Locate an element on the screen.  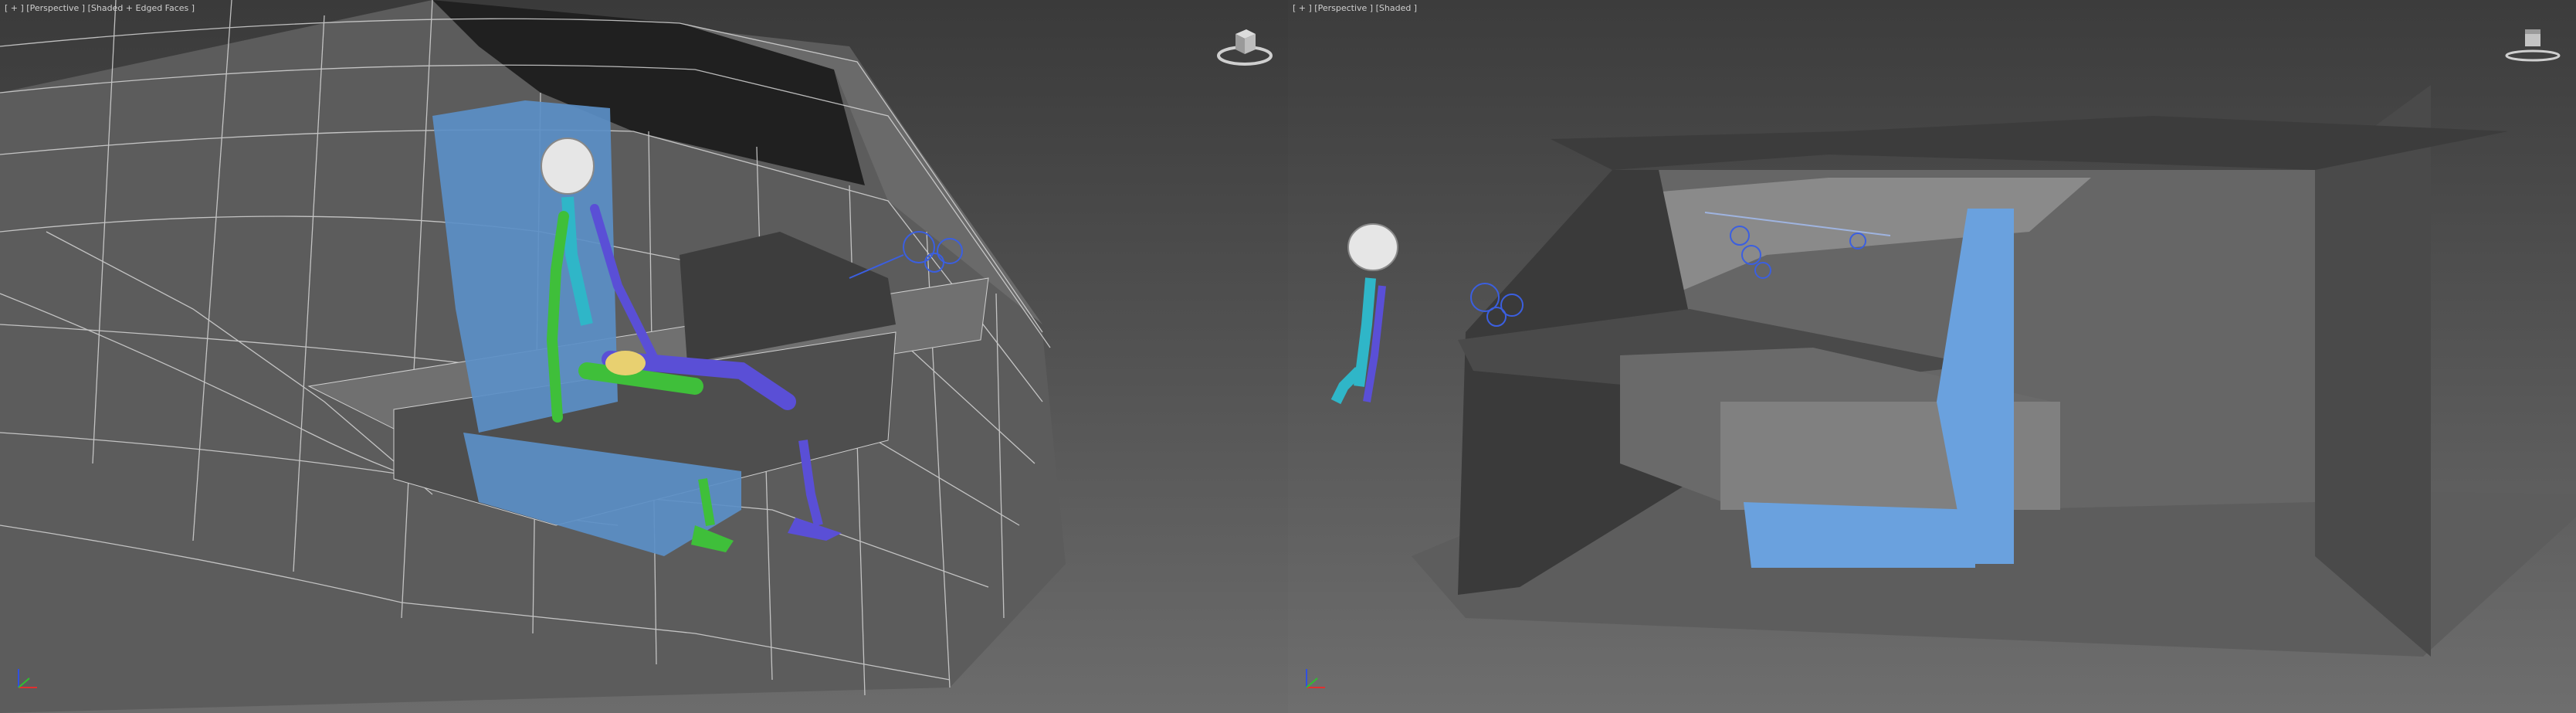
viewport-menu-shading: [Shaded + Edged Faces ] is located at coordinates (141, 8).